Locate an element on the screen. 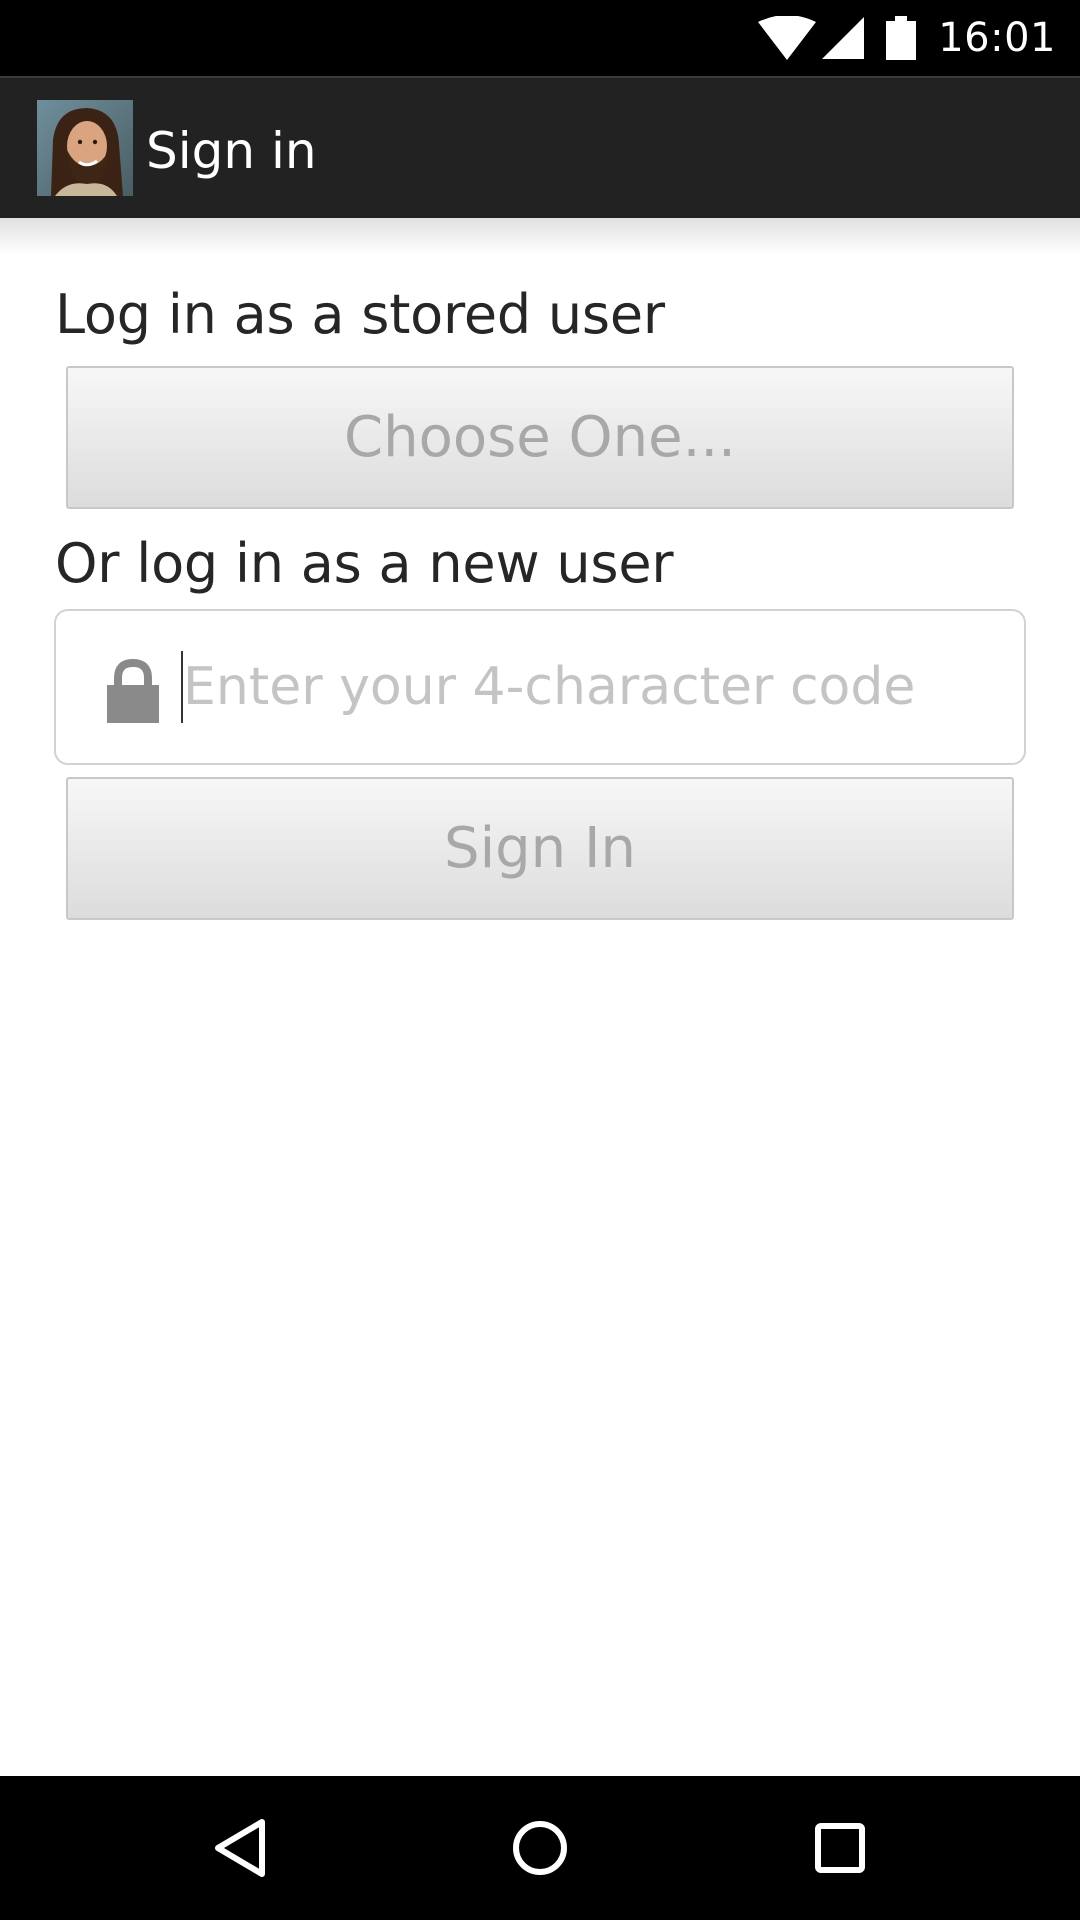  app-avatar is located at coordinates (85, 148).